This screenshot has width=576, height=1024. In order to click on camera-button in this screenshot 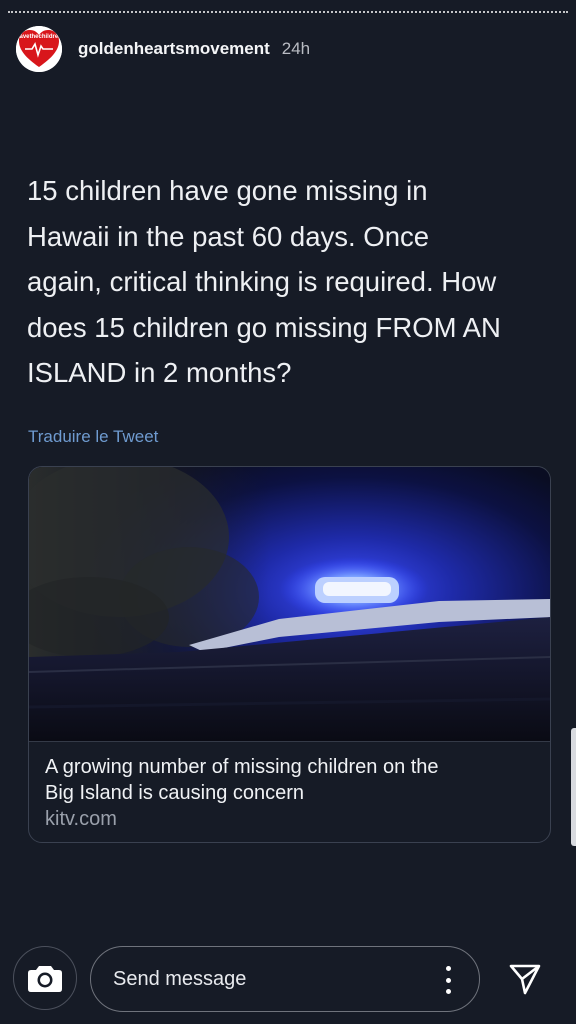, I will do `click(45, 978)`.